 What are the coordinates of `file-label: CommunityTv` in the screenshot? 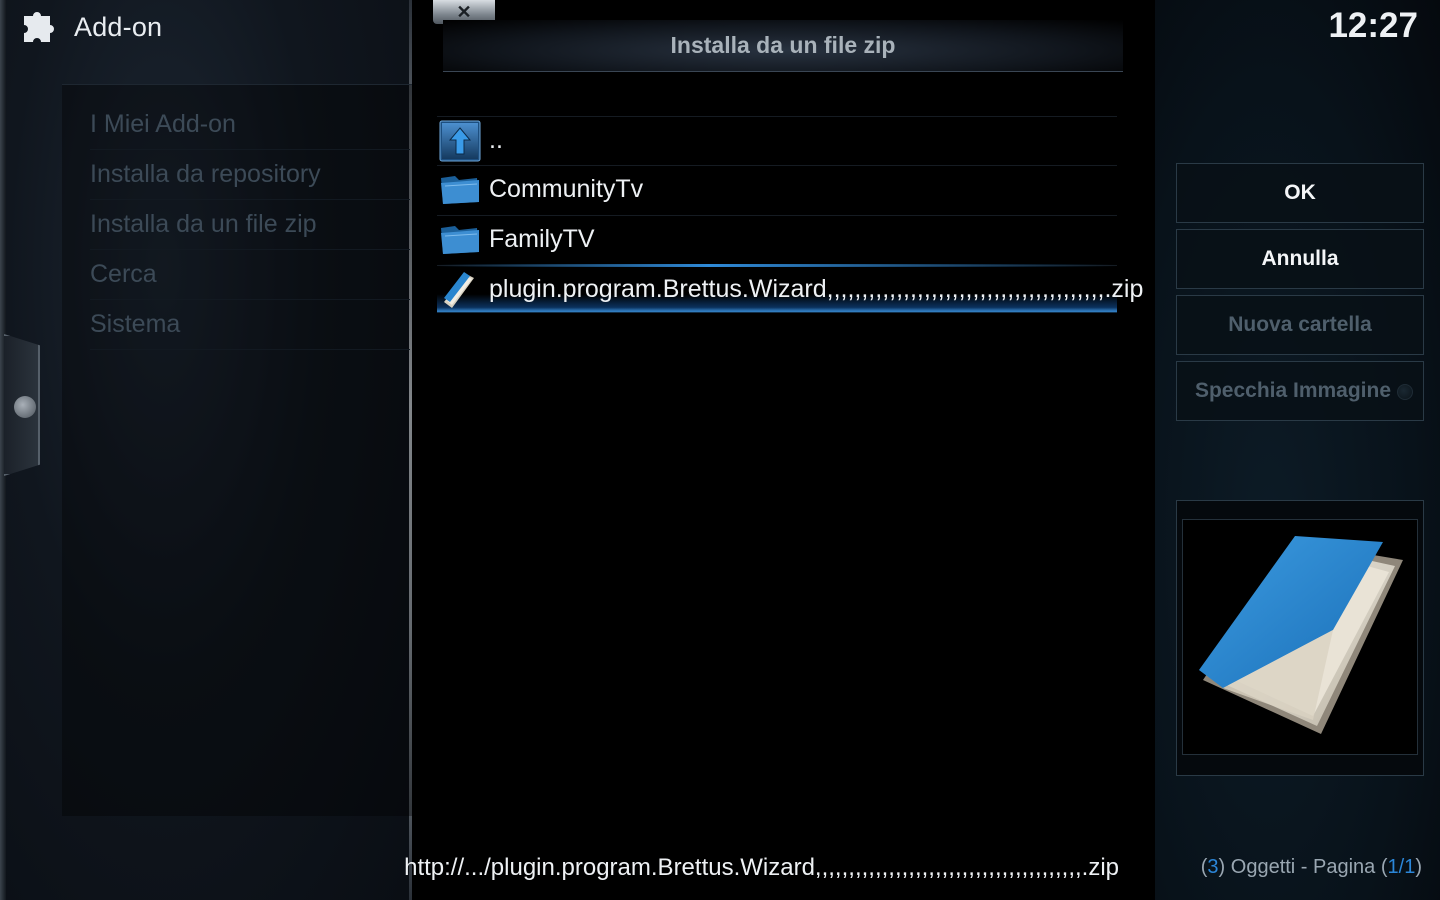 It's located at (566, 189).